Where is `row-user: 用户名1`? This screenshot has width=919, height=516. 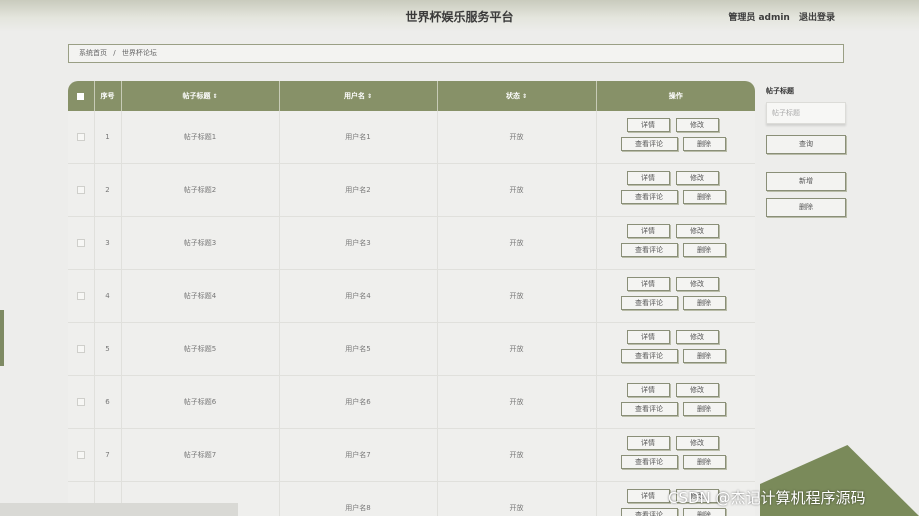 row-user: 用户名1 is located at coordinates (358, 137).